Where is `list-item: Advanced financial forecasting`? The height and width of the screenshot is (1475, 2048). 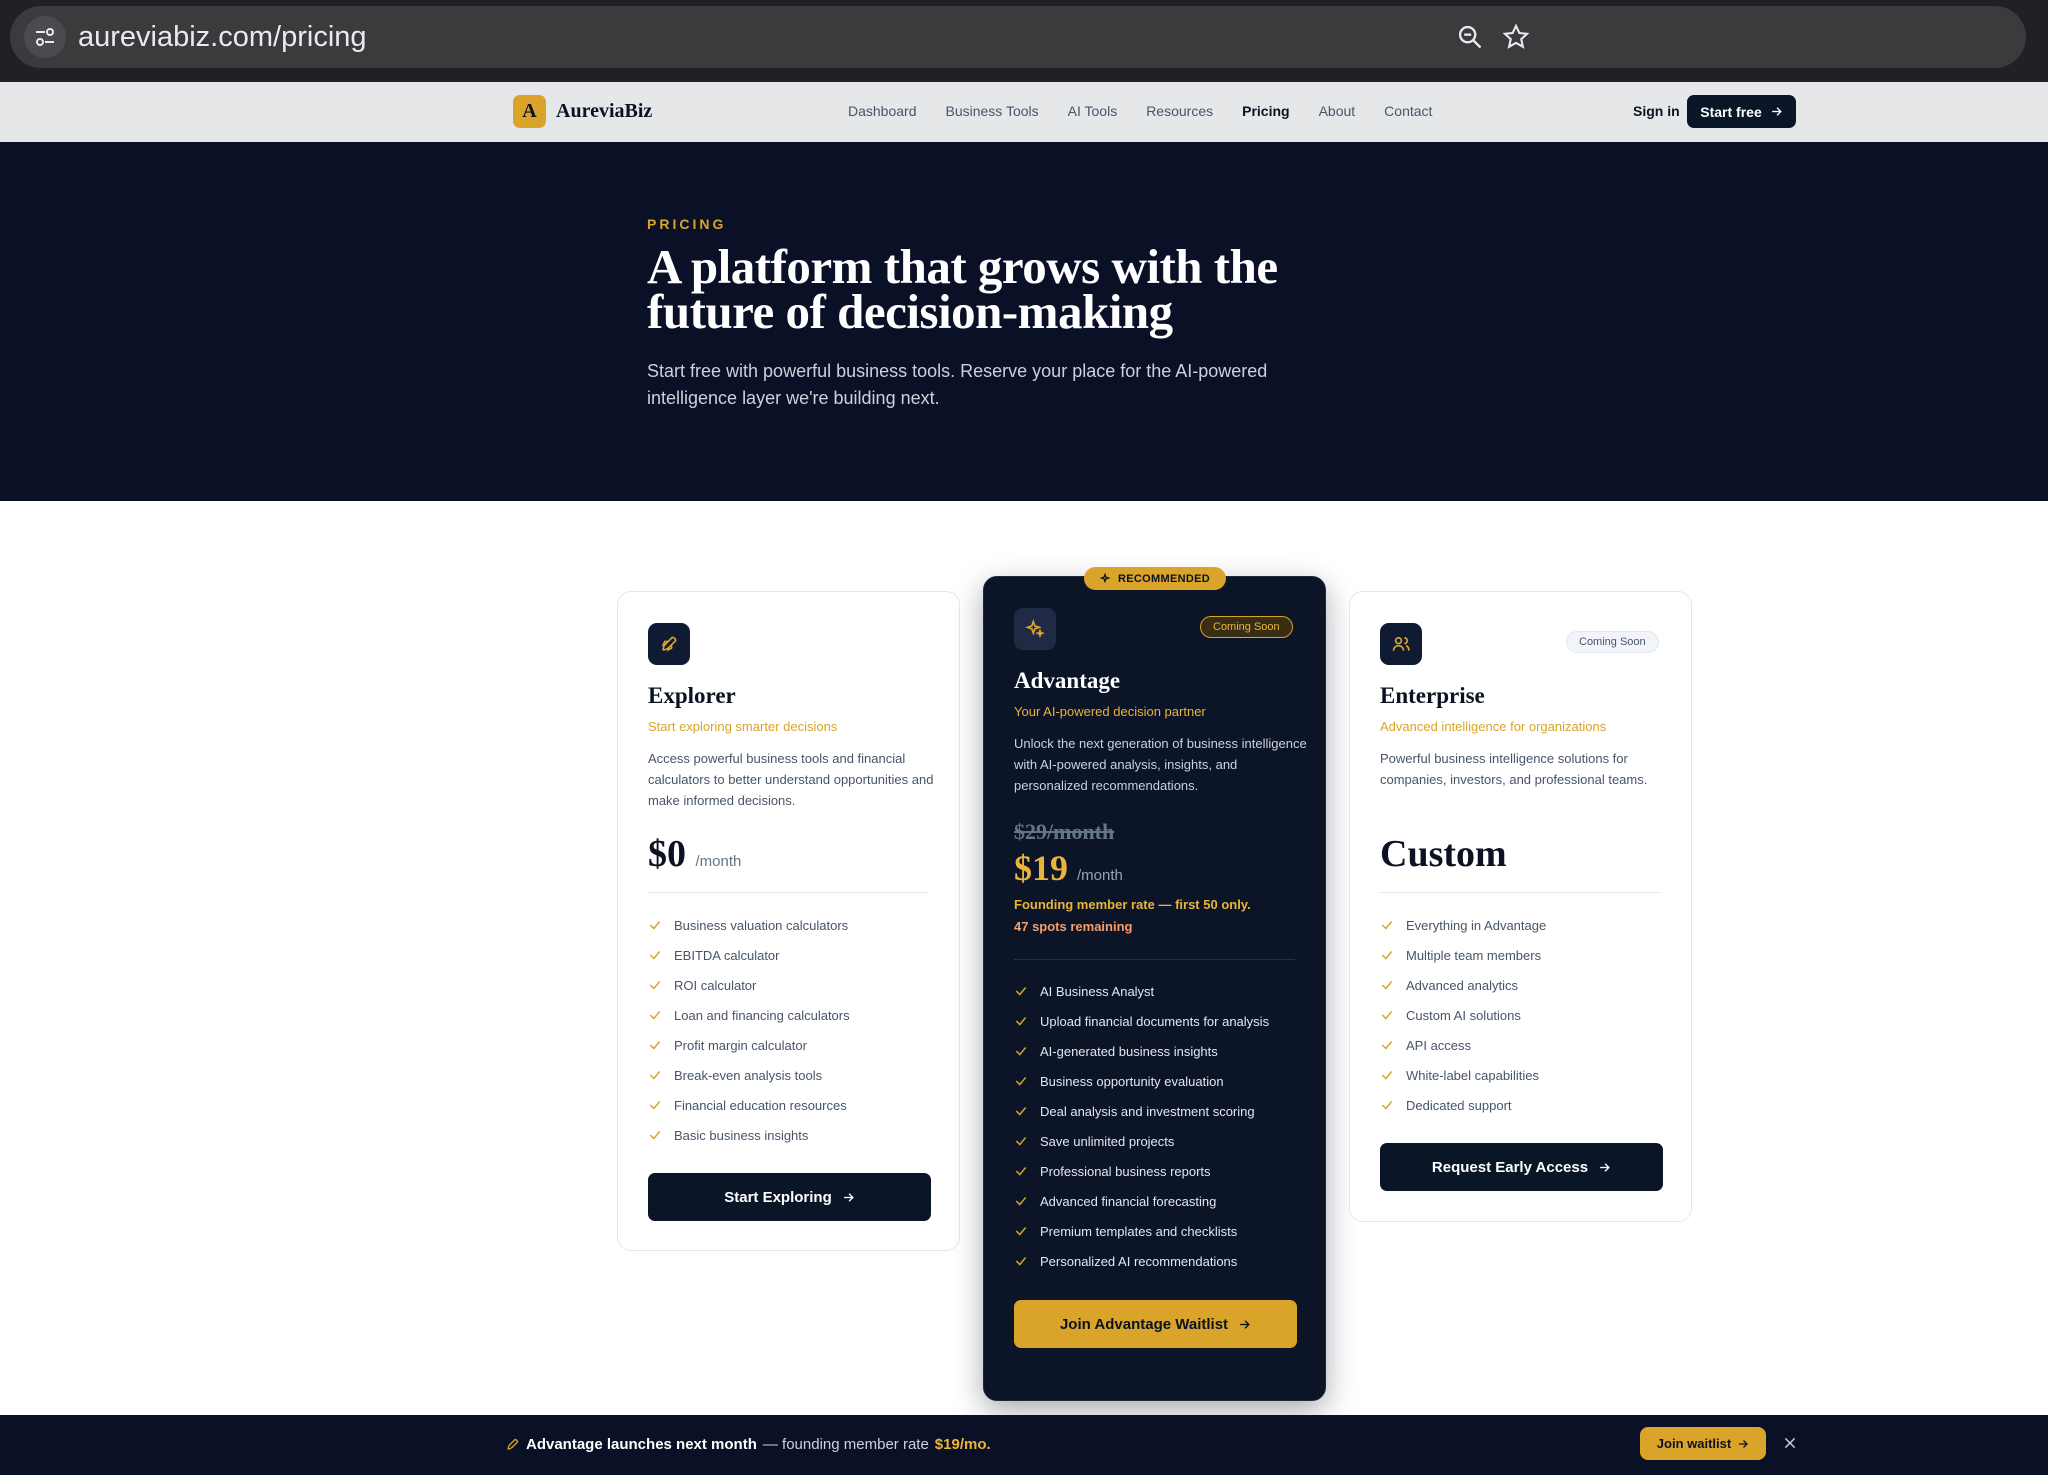
list-item: Advanced financial forecasting is located at coordinates (1141, 1201).